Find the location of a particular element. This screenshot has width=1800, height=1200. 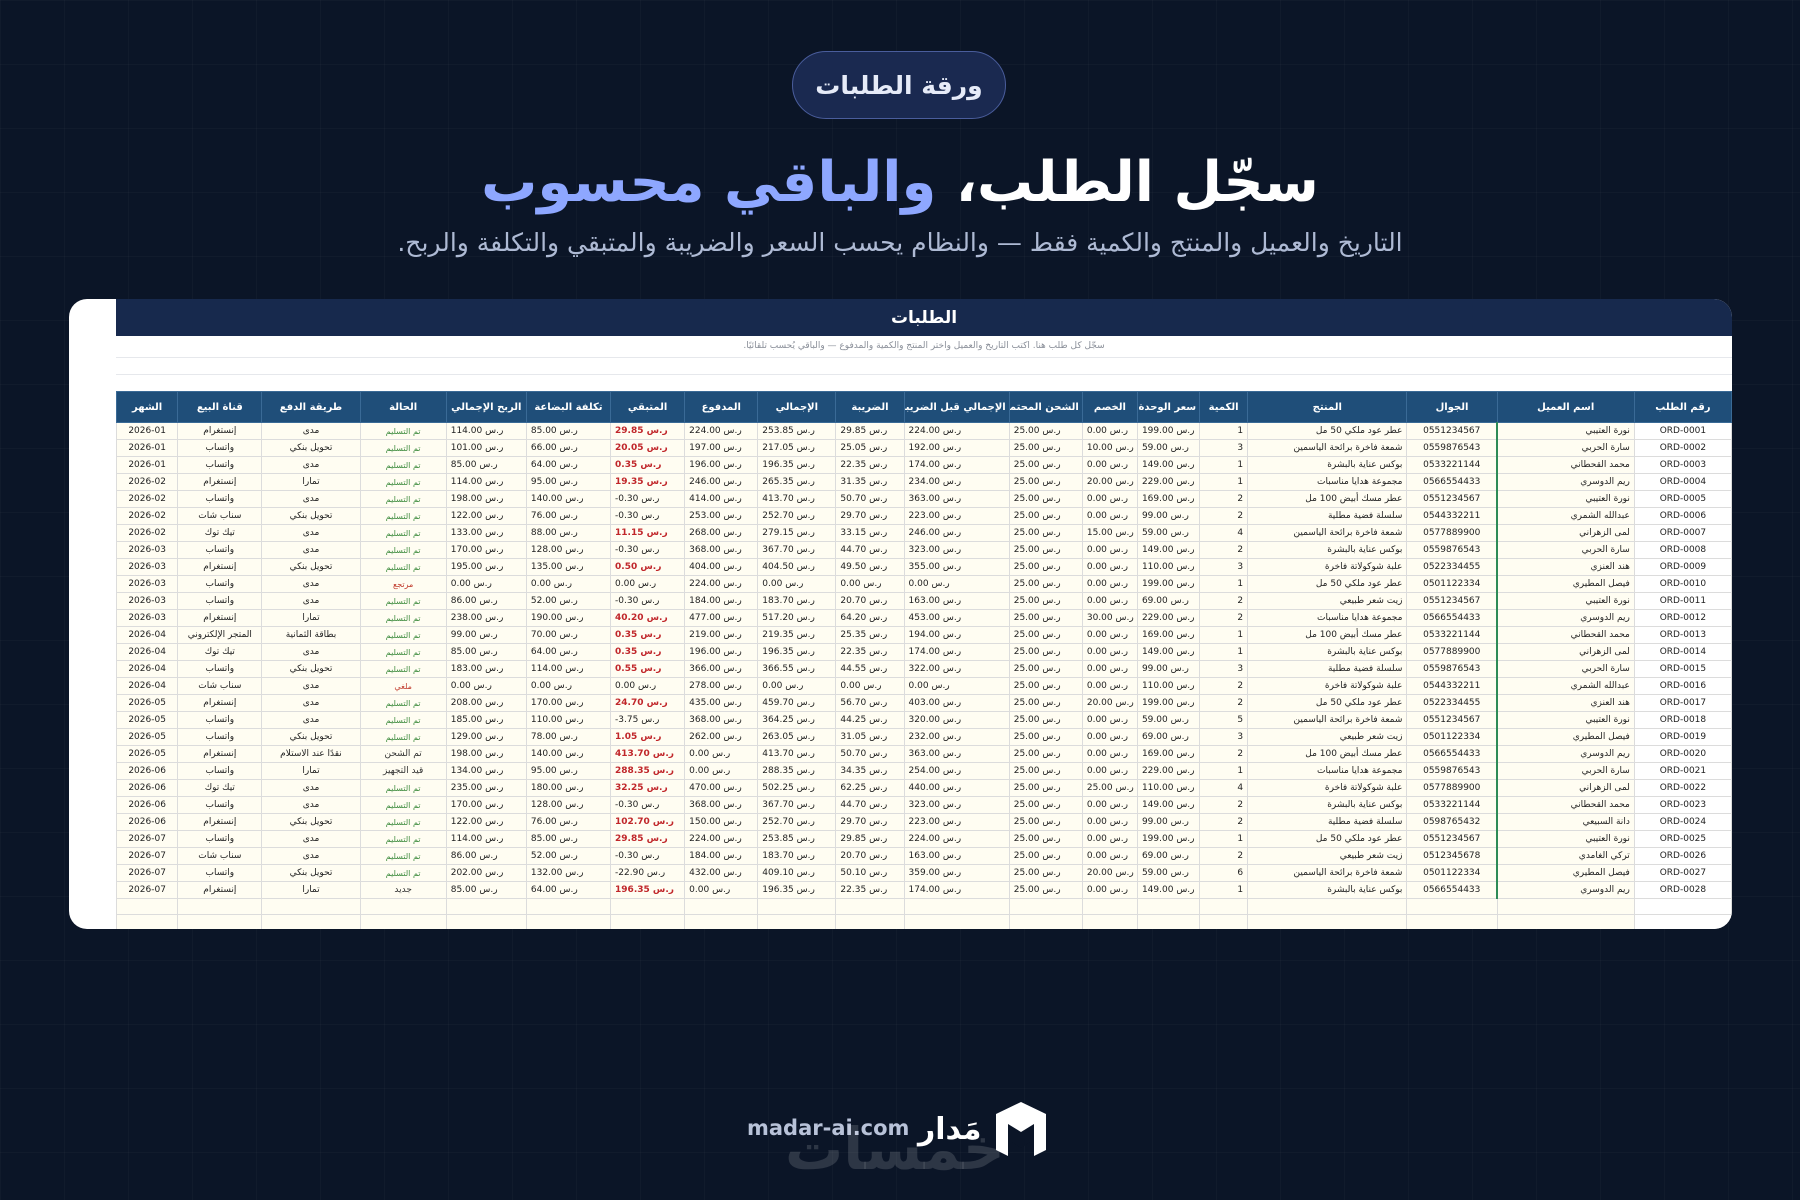

table-cell: 208.00 ر.س is located at coordinates (486, 703).